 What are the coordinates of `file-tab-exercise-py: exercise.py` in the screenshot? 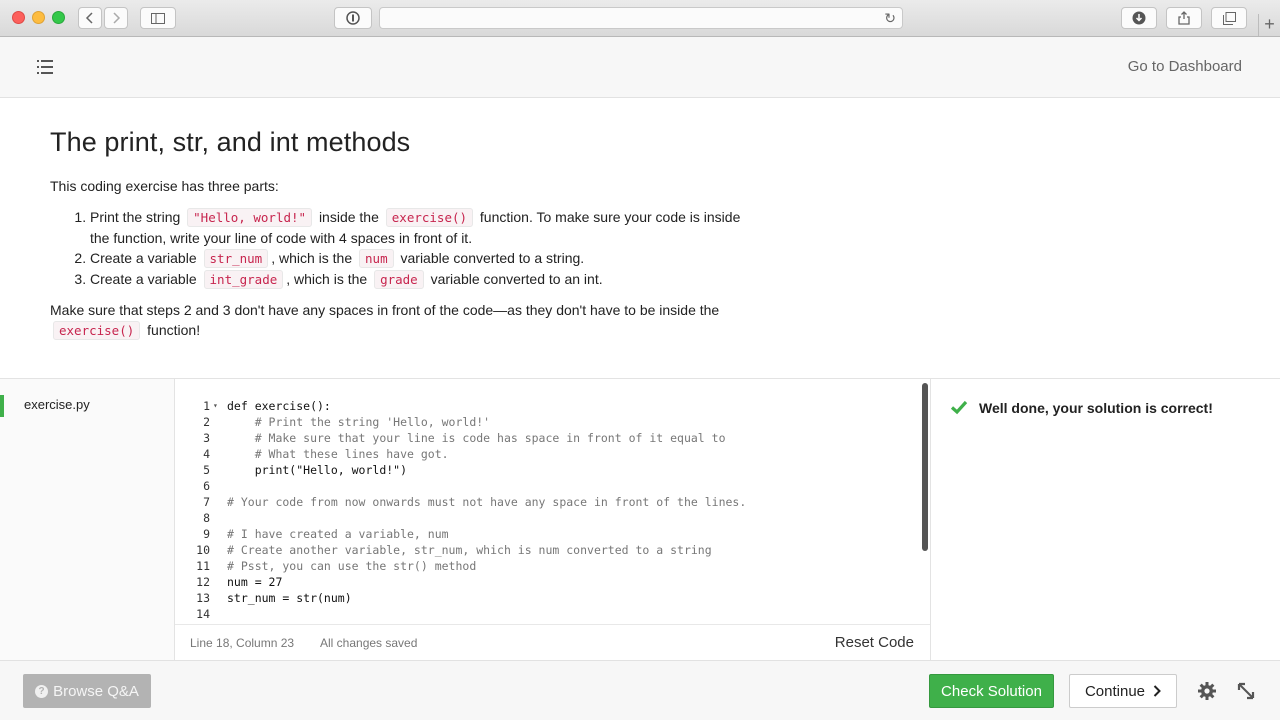 It's located at (87, 406).